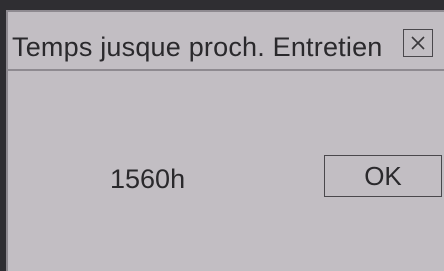 This screenshot has width=444, height=271. What do you see at coordinates (383, 176) in the screenshot?
I see `ok-button: OK` at bounding box center [383, 176].